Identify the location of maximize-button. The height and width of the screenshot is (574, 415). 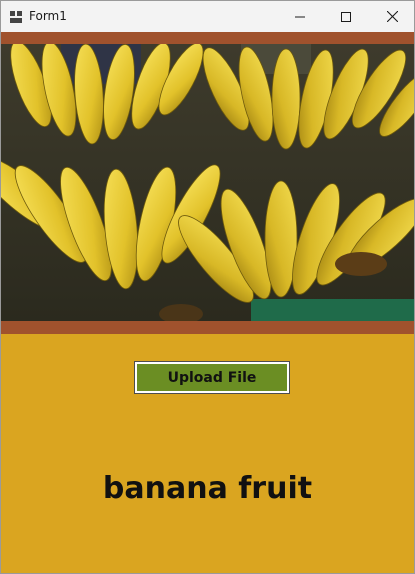
(346, 16).